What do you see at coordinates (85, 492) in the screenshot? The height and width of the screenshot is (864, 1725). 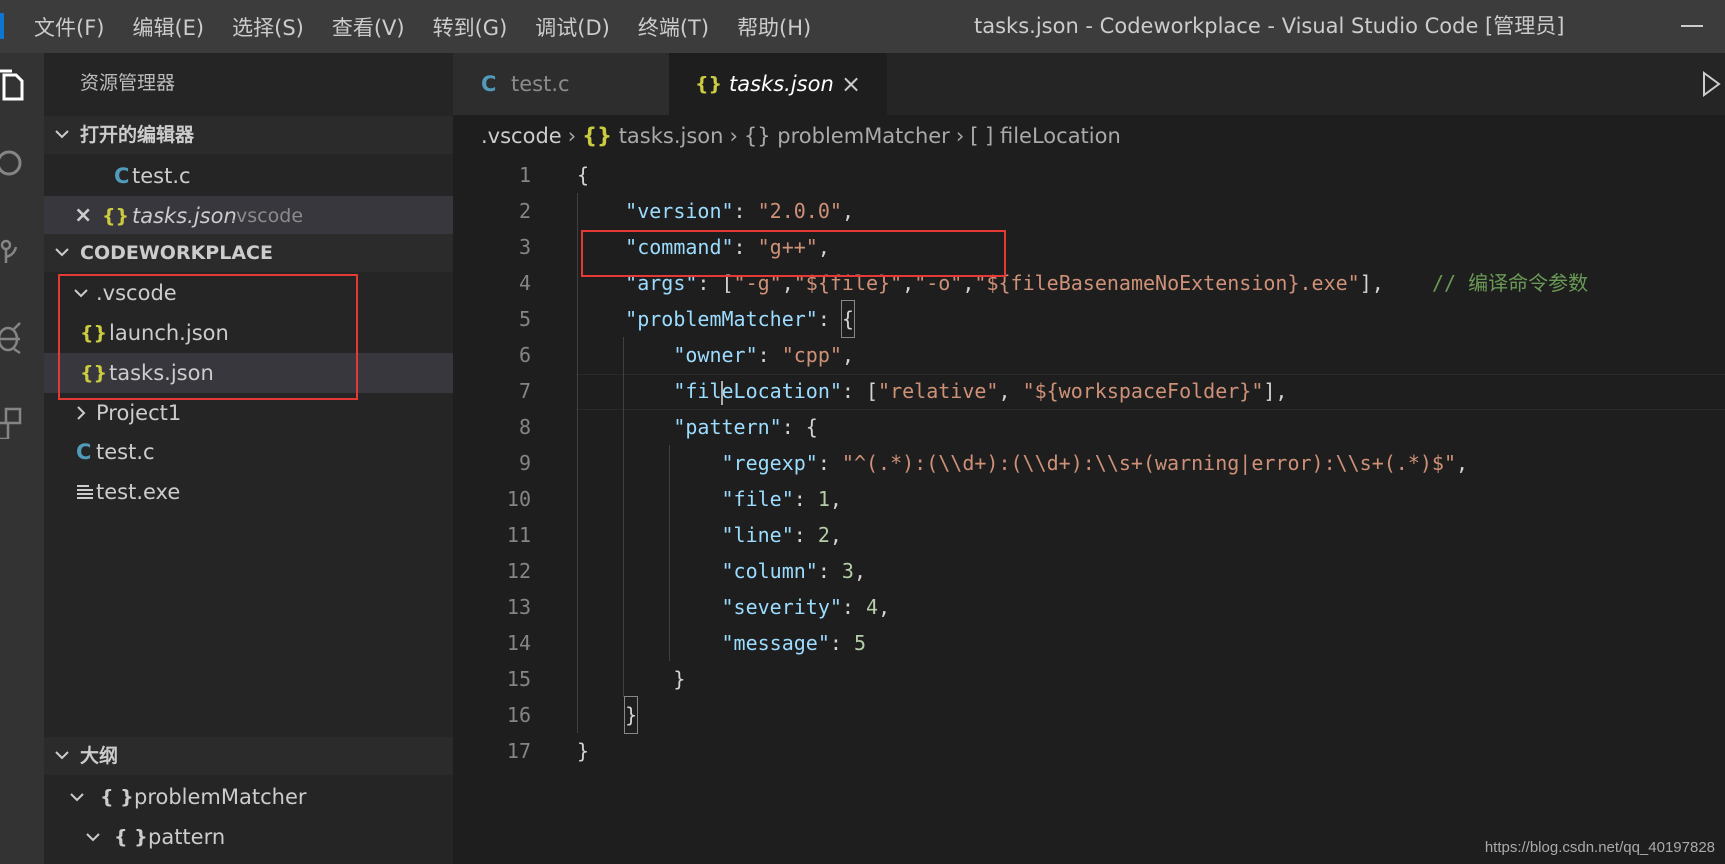 I see `binary-file-icon` at bounding box center [85, 492].